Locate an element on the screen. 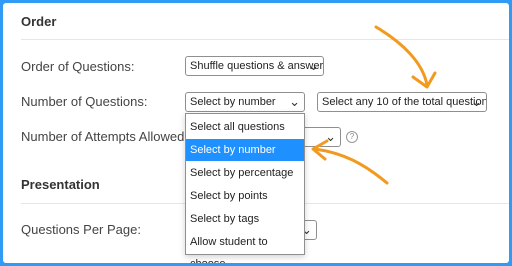 This screenshot has height=266, width=512. arrow-to-selected-option is located at coordinates (351, 166).